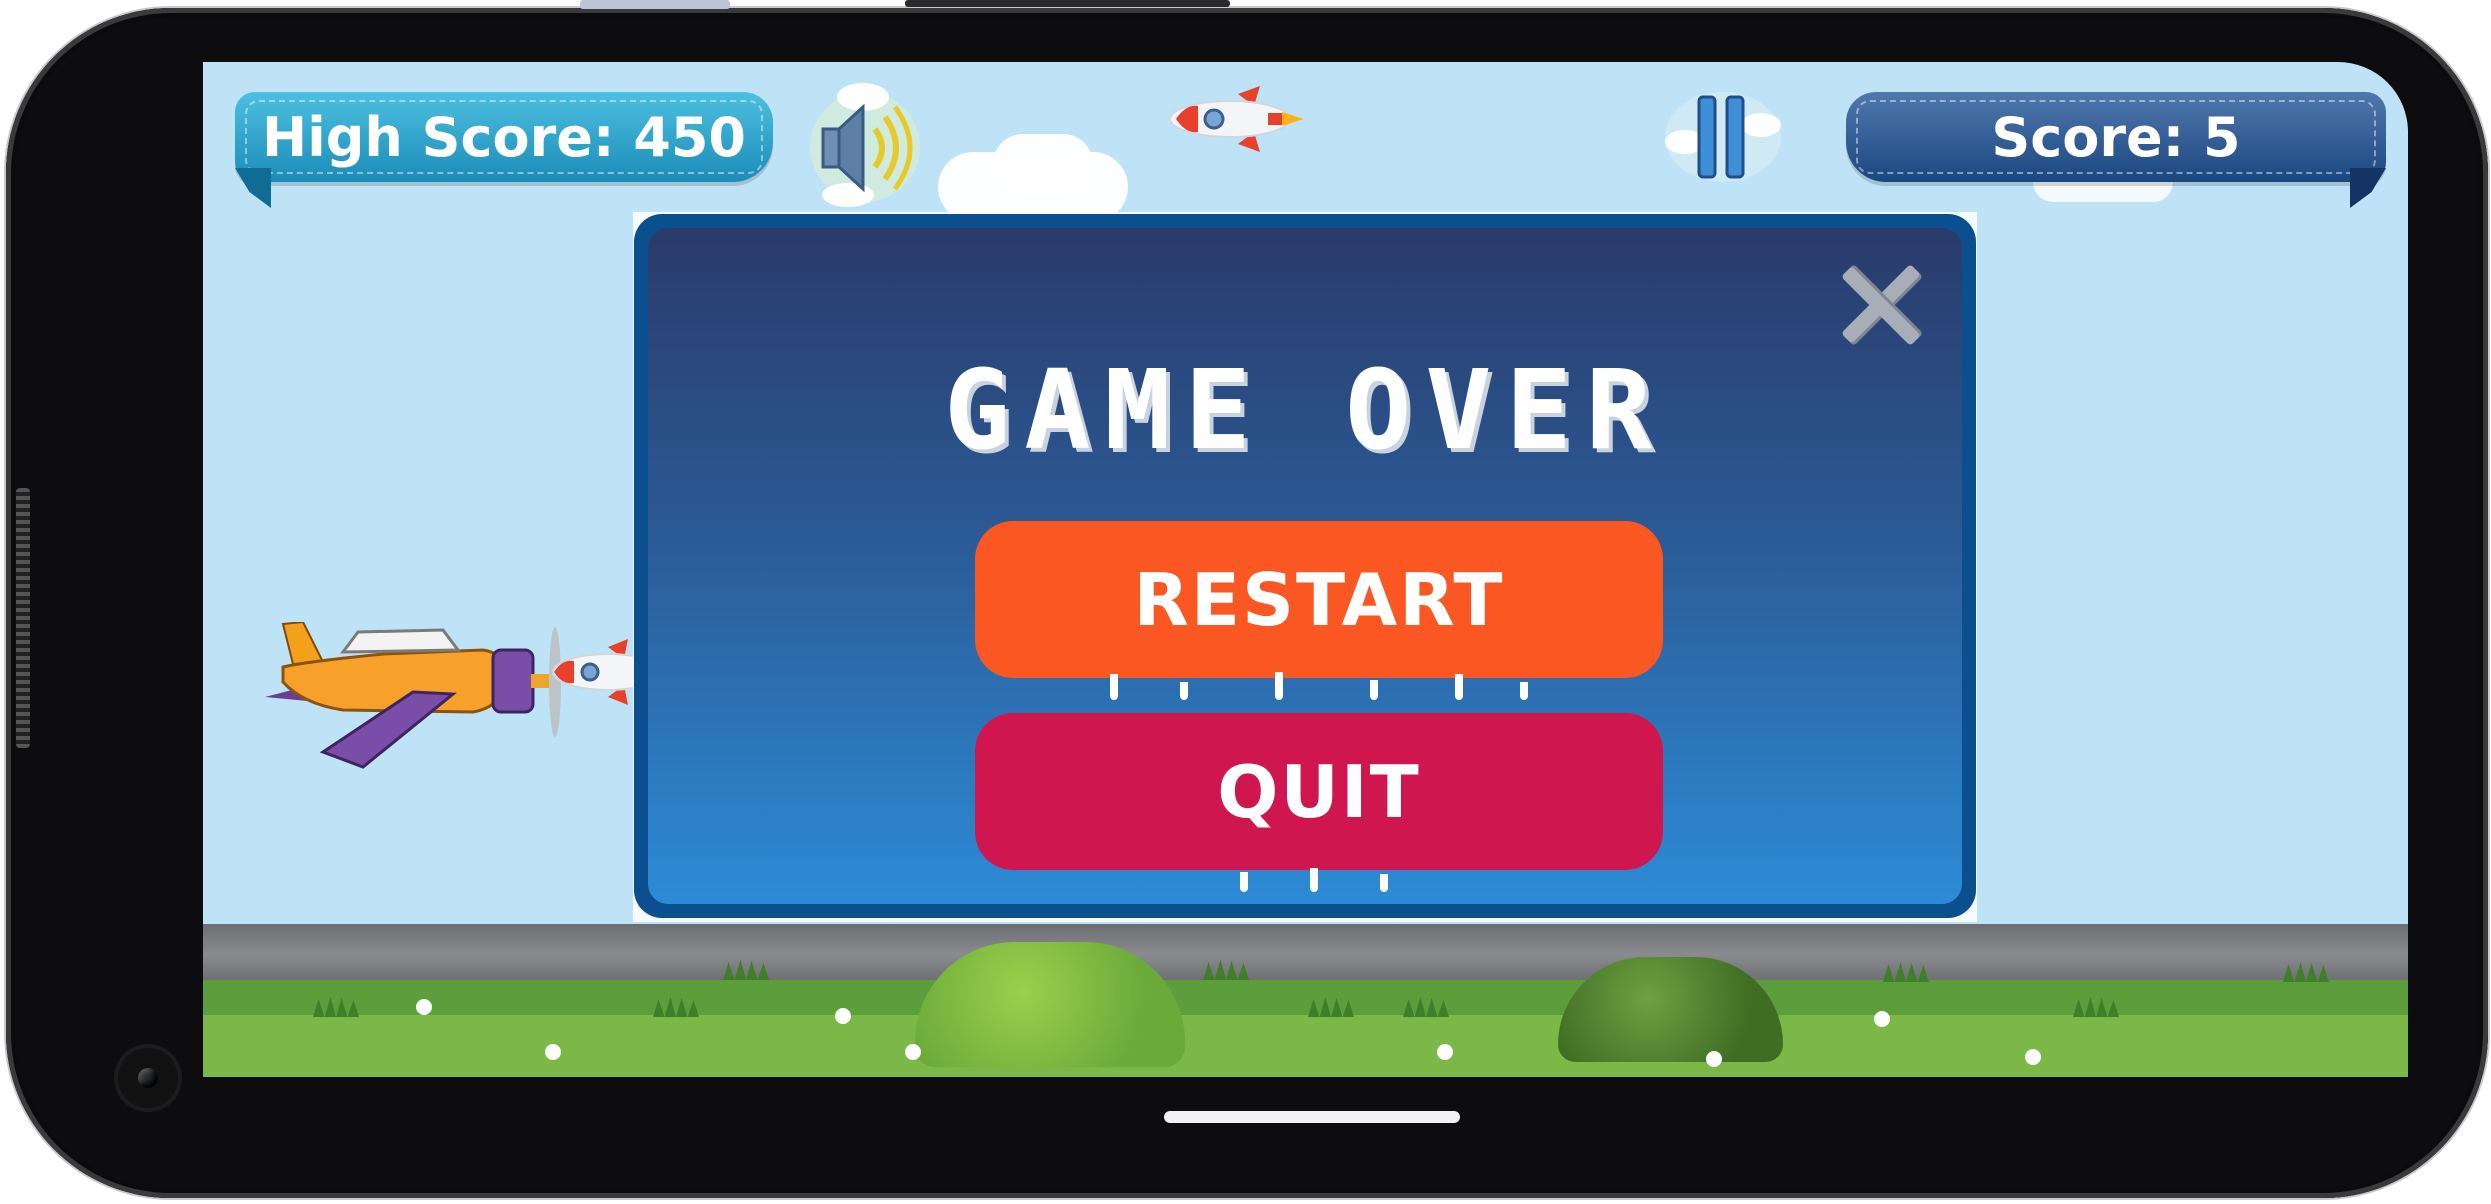 The image size is (2491, 1204). I want to click on speaker-on-icon, so click(868, 142).